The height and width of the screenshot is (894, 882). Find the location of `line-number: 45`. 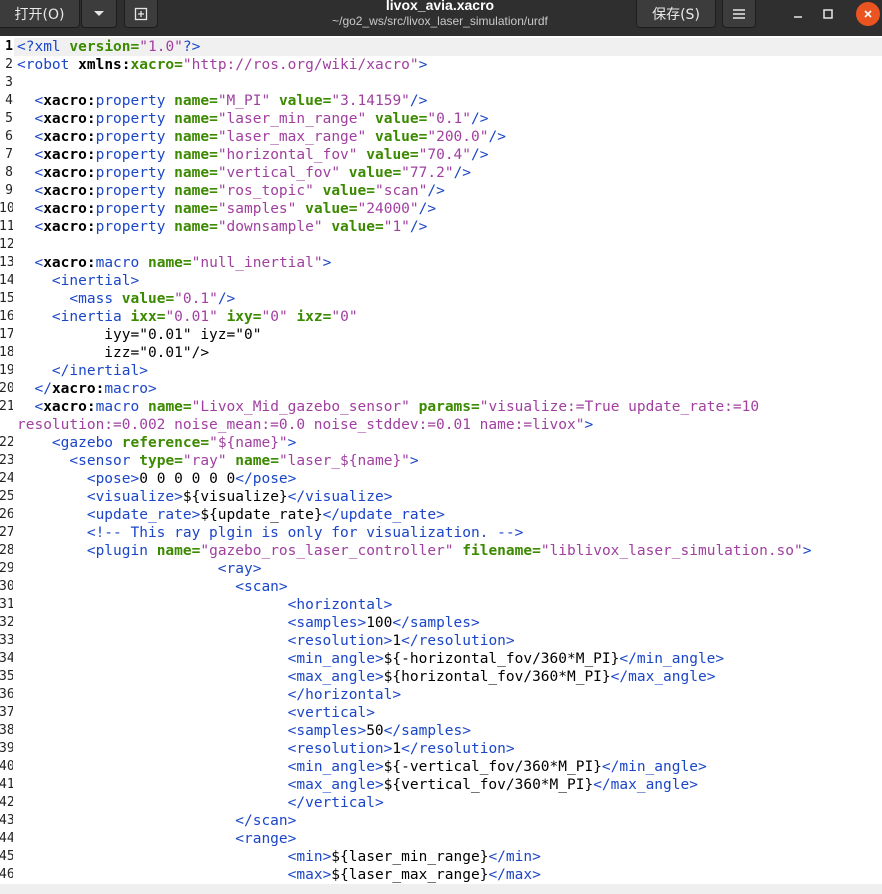

line-number: 45 is located at coordinates (6, 856).